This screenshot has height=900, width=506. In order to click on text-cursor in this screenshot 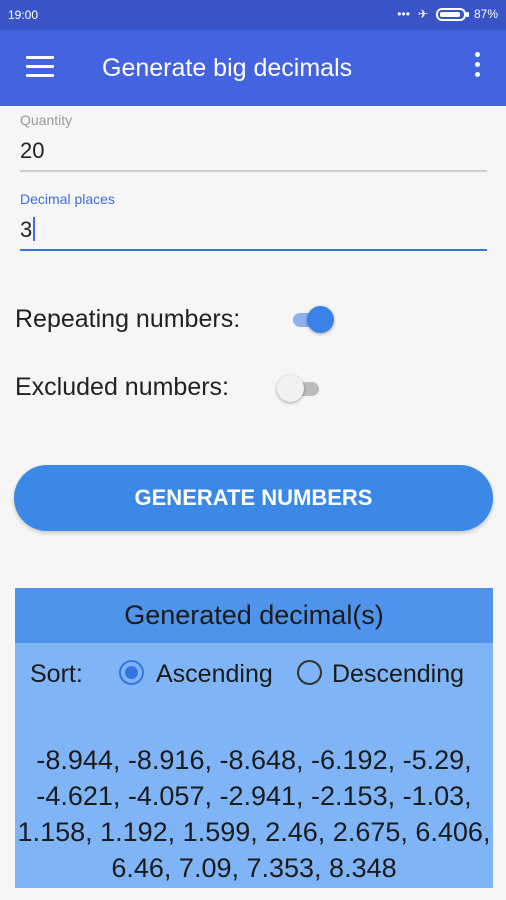, I will do `click(34, 229)`.